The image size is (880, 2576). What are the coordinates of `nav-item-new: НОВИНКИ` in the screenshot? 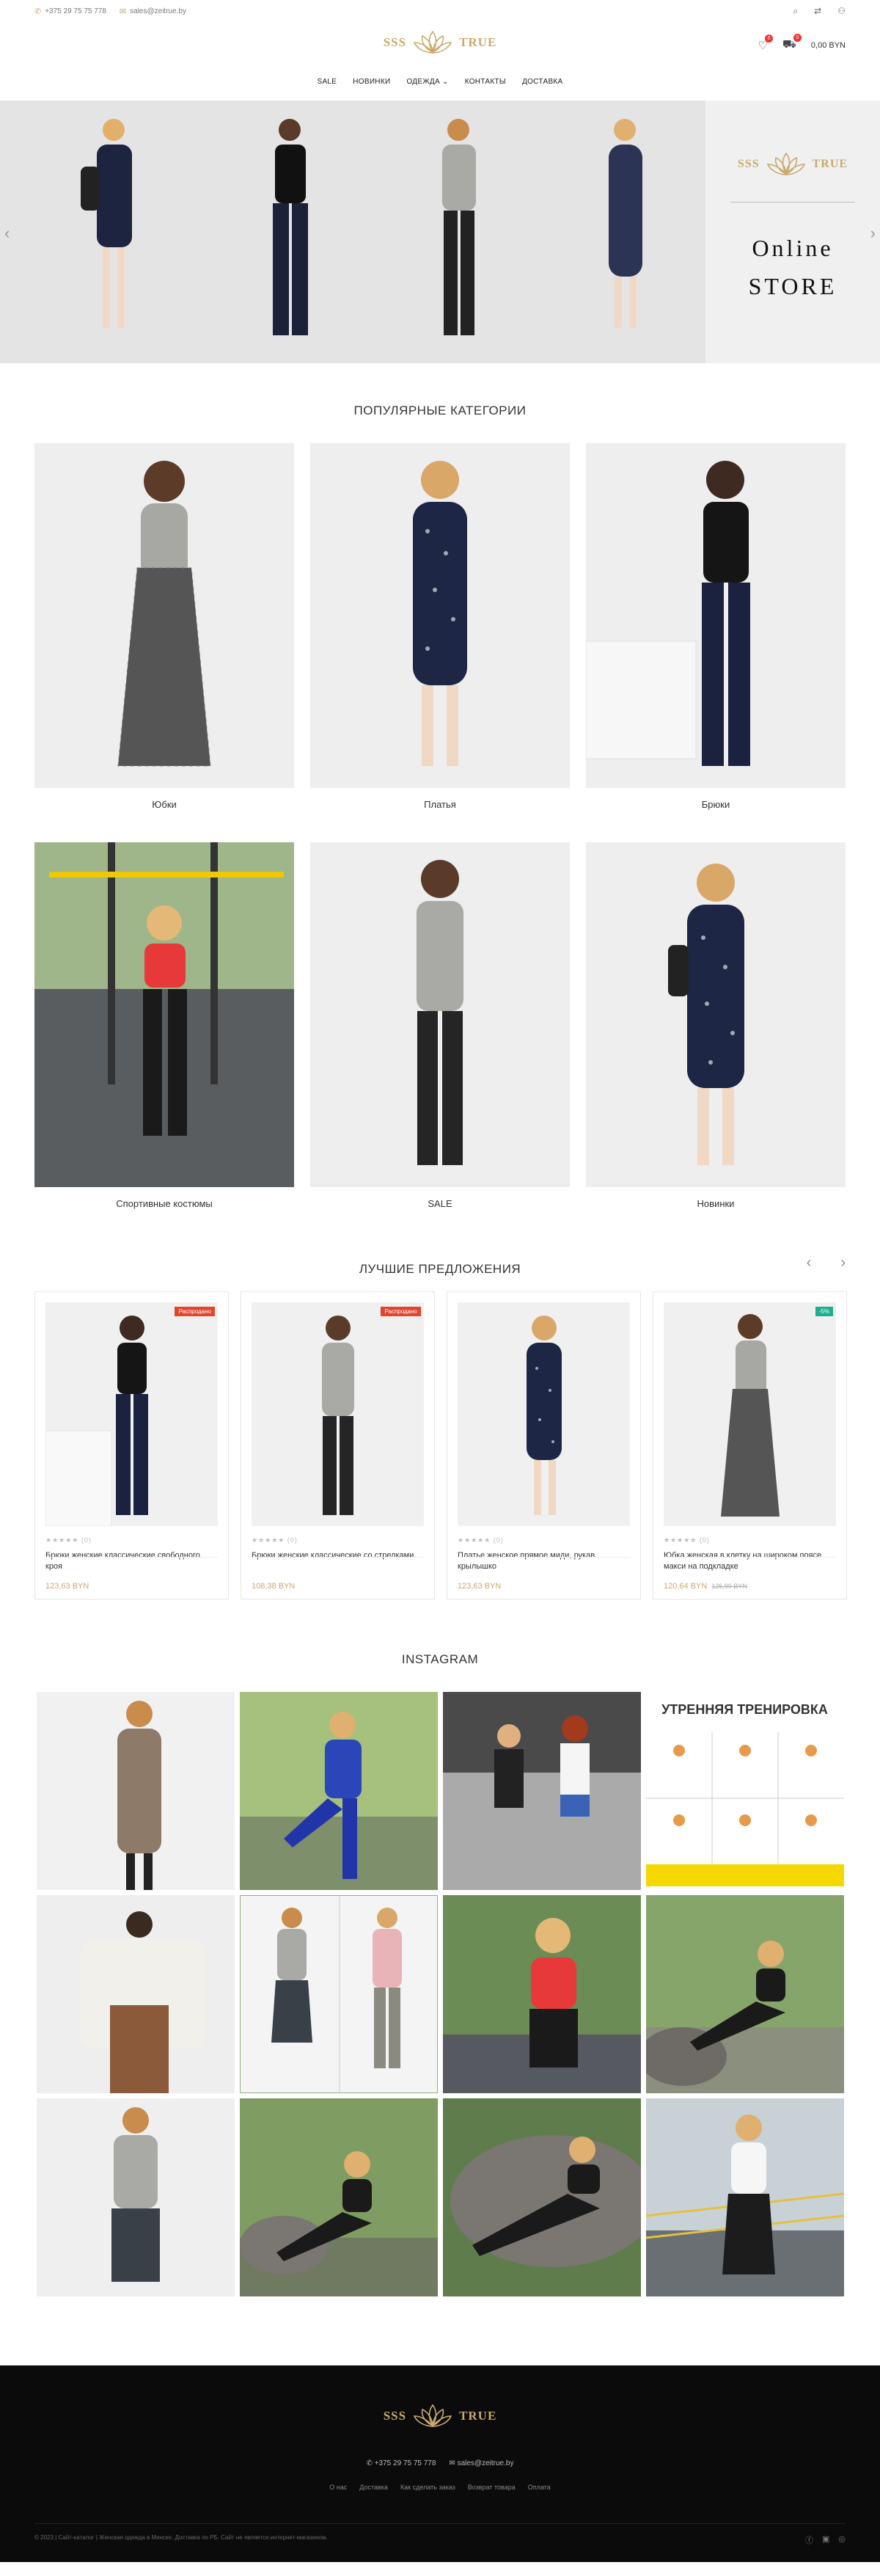 It's located at (371, 82).